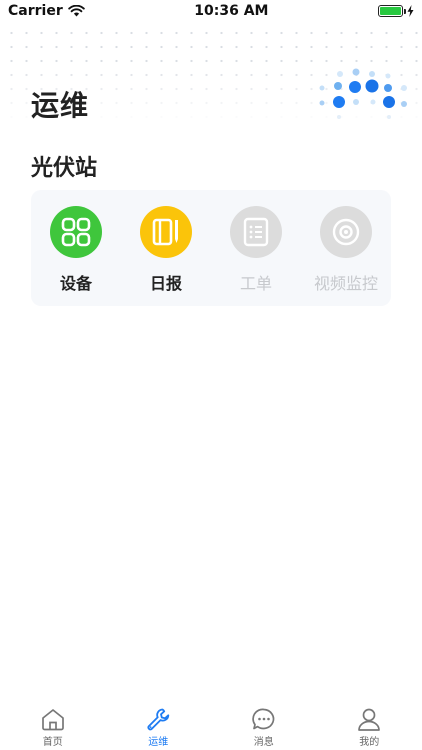 The width and height of the screenshot is (422, 750). I want to click on message-icon, so click(263, 719).